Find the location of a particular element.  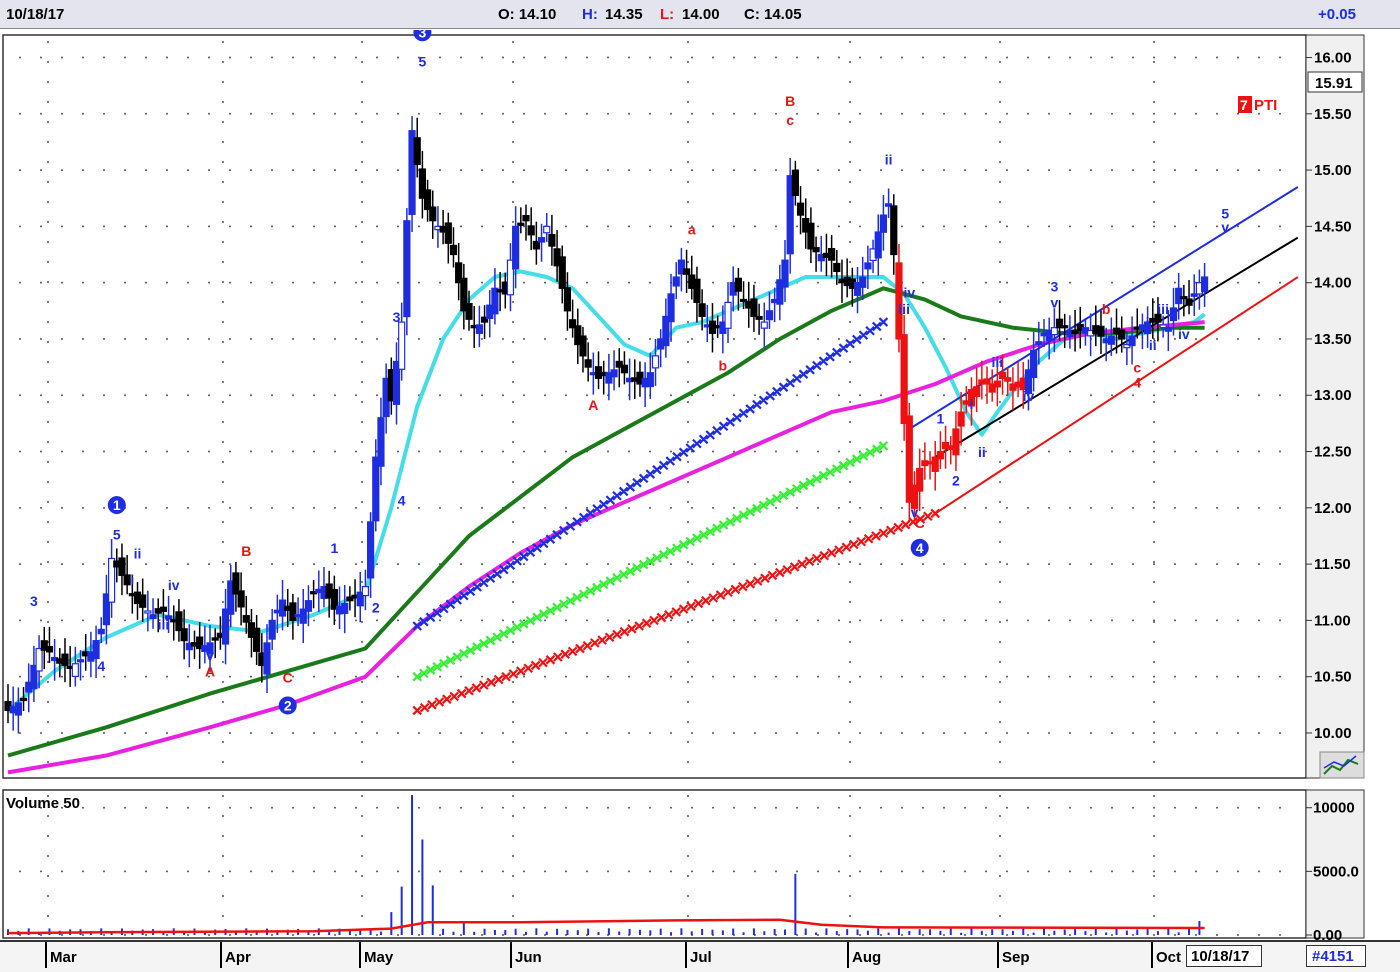

header-high: 14.35 is located at coordinates (624, 14).